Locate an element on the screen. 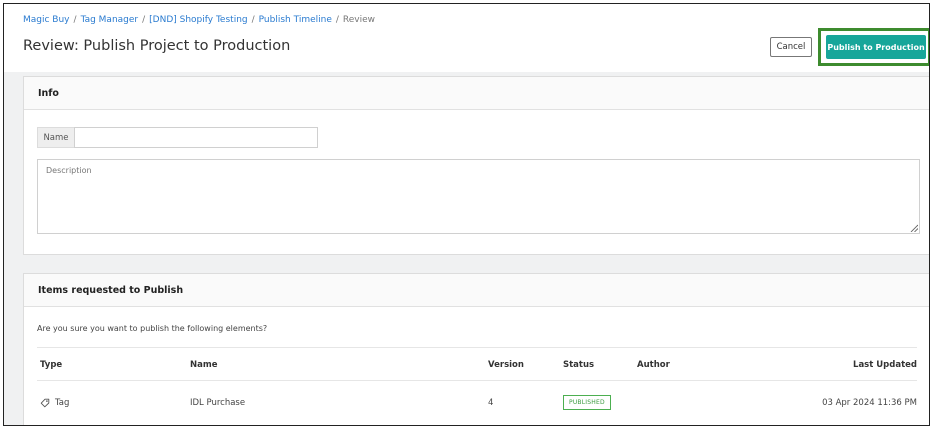 This screenshot has width=933, height=429. column-header-name: Name is located at coordinates (204, 365).